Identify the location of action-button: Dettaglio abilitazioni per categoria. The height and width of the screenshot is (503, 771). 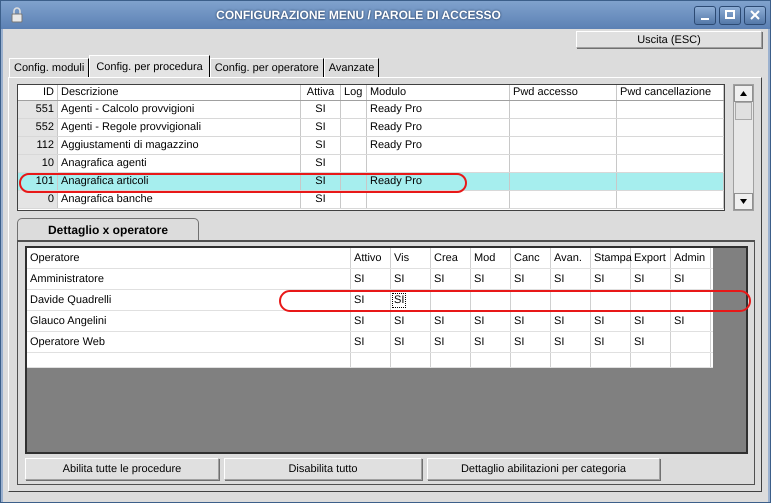
(543, 469).